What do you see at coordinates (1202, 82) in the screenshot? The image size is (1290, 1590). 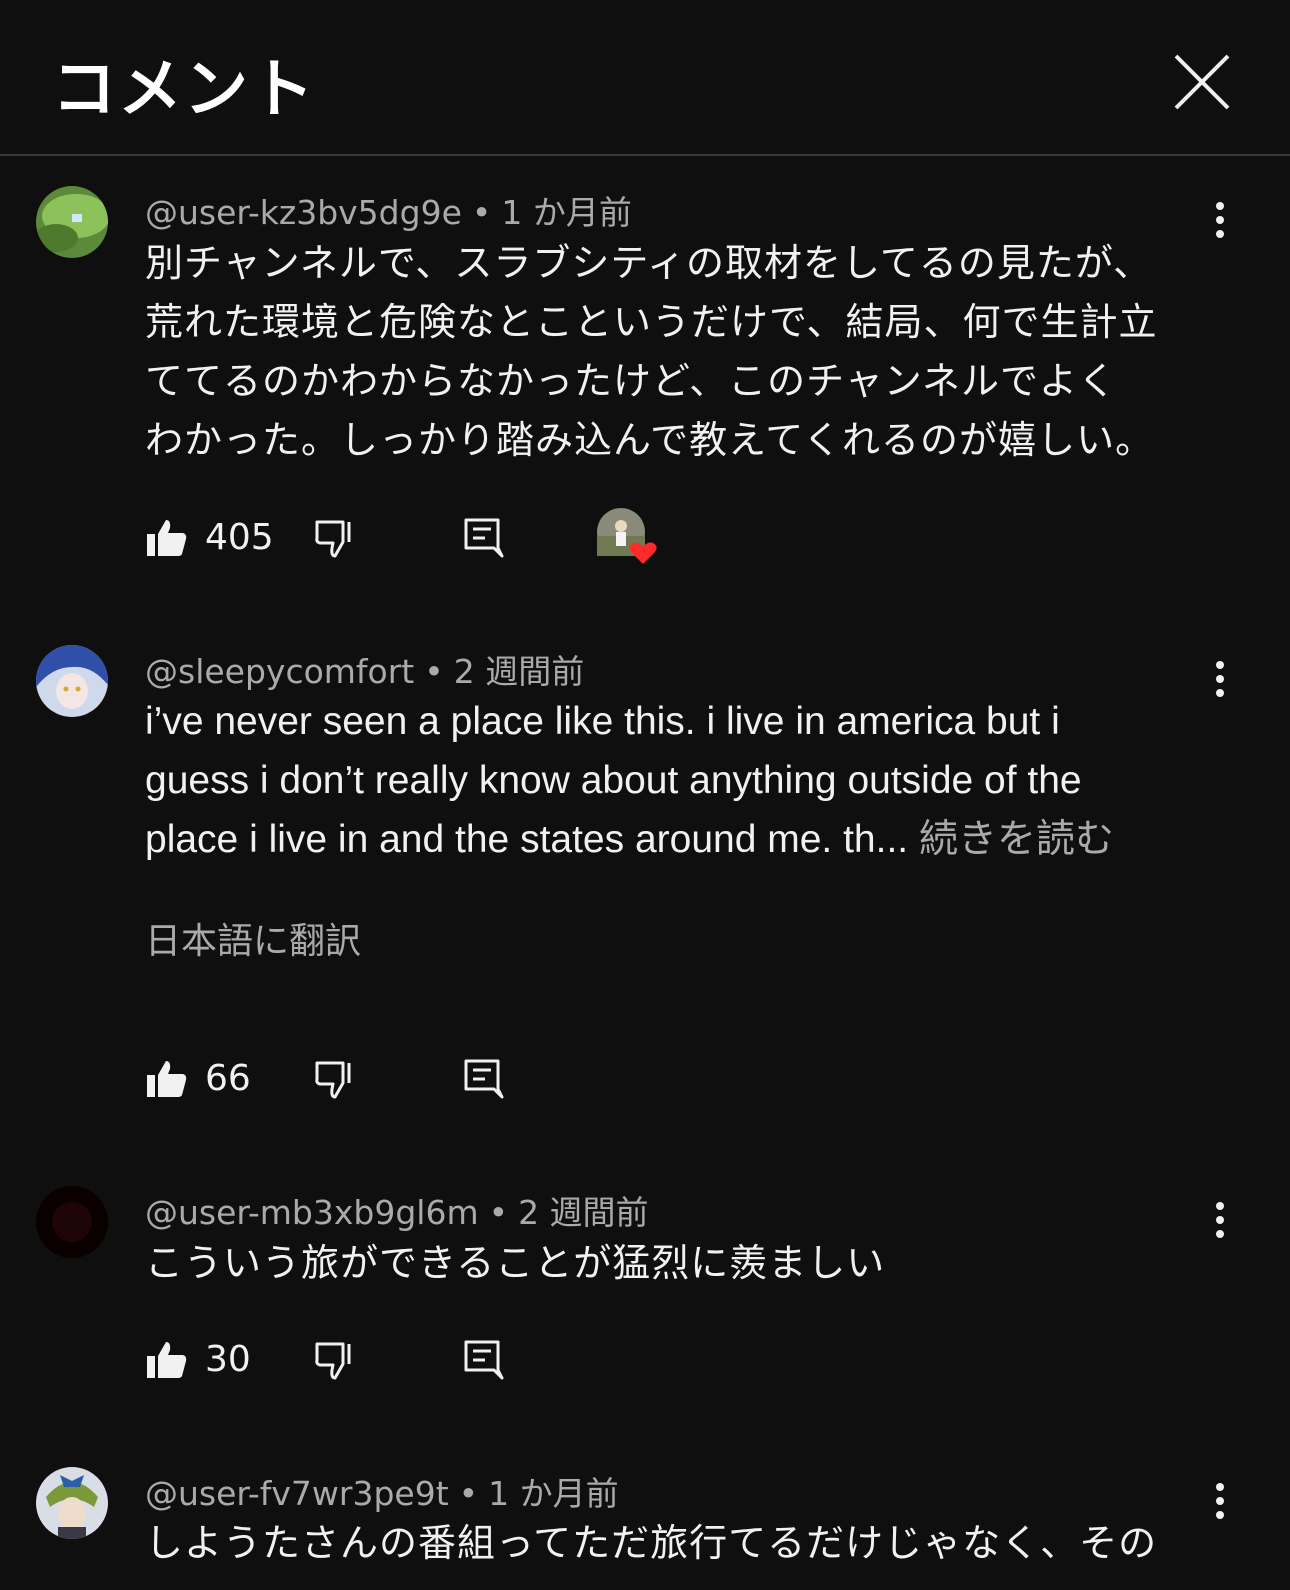 I see `close-icon` at bounding box center [1202, 82].